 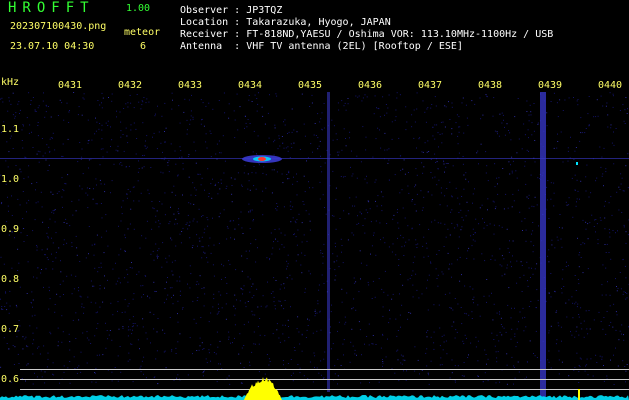 I want to click on x-tick-label: 0433, so click(x=190, y=85).